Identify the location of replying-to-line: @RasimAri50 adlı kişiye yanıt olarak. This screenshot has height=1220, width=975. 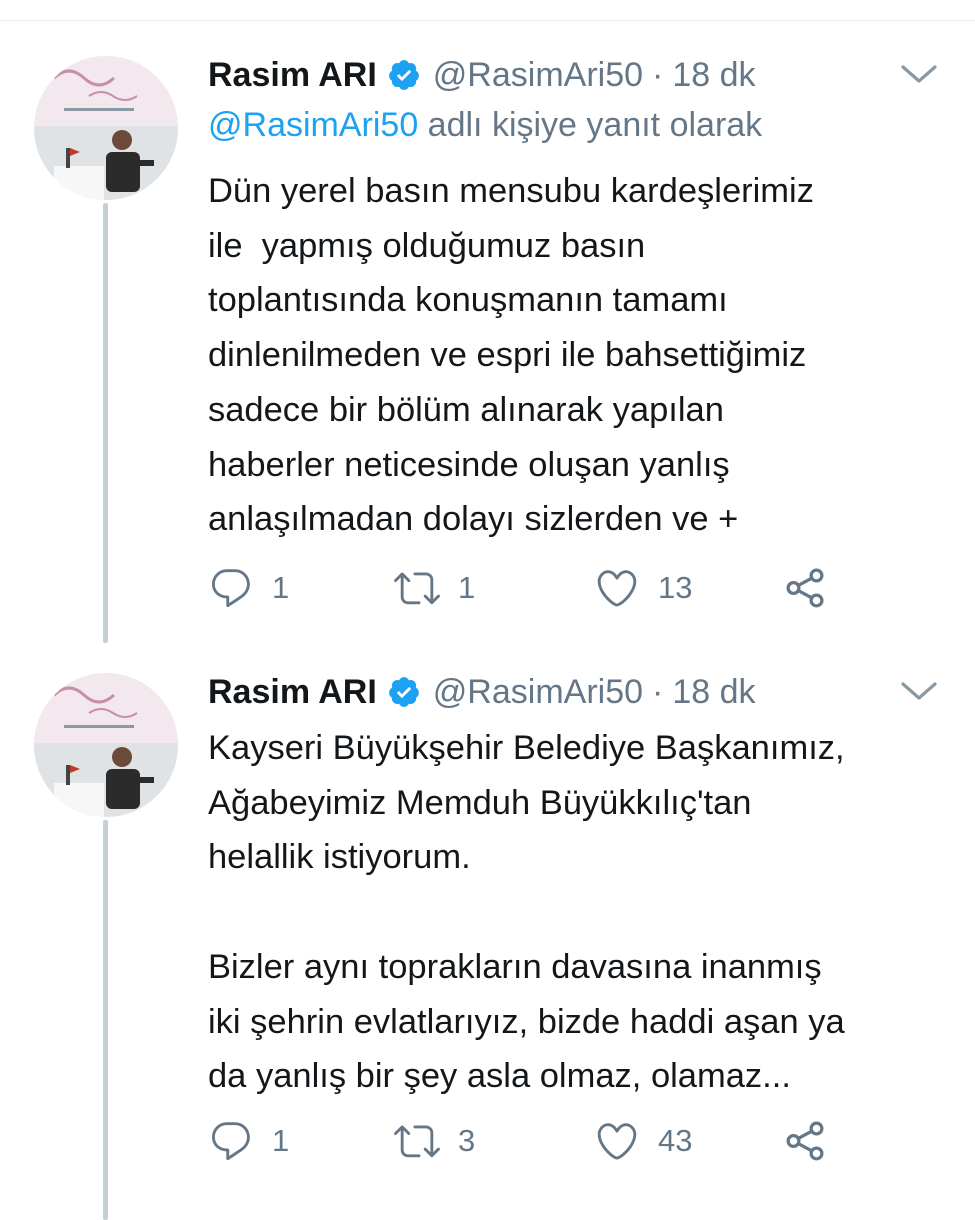
(485, 125).